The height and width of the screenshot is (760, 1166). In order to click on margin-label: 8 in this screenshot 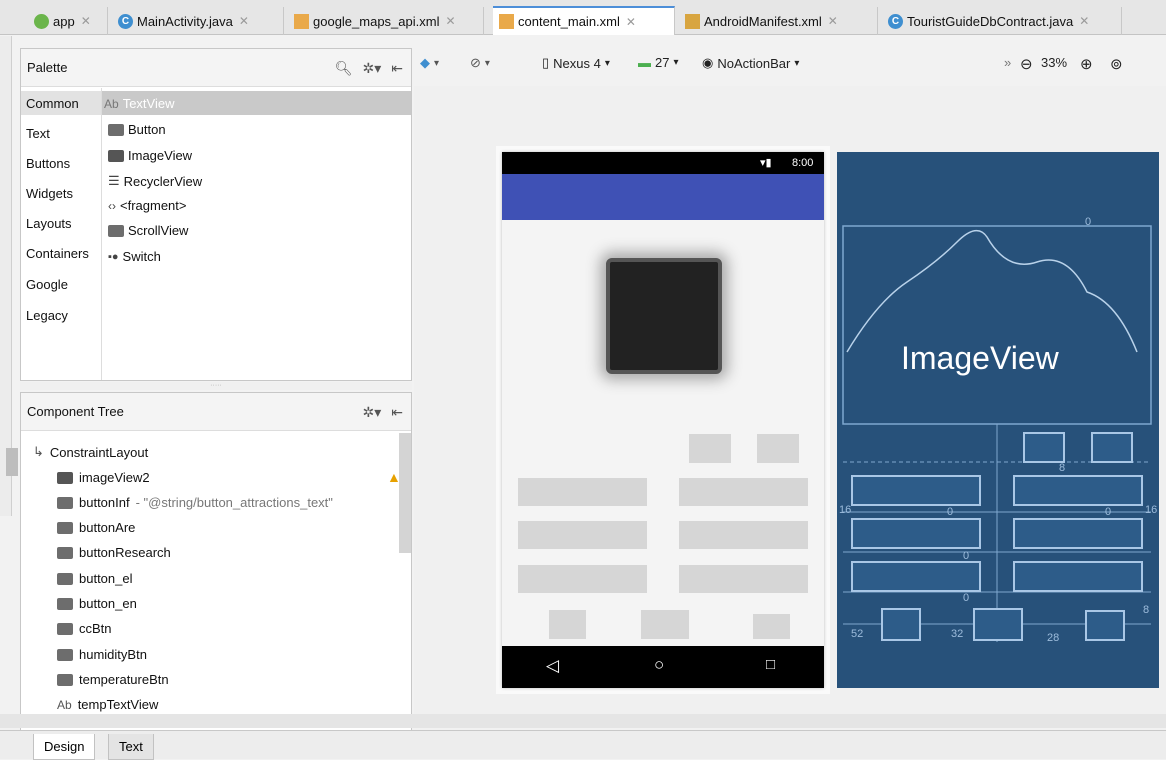, I will do `click(1146, 610)`.